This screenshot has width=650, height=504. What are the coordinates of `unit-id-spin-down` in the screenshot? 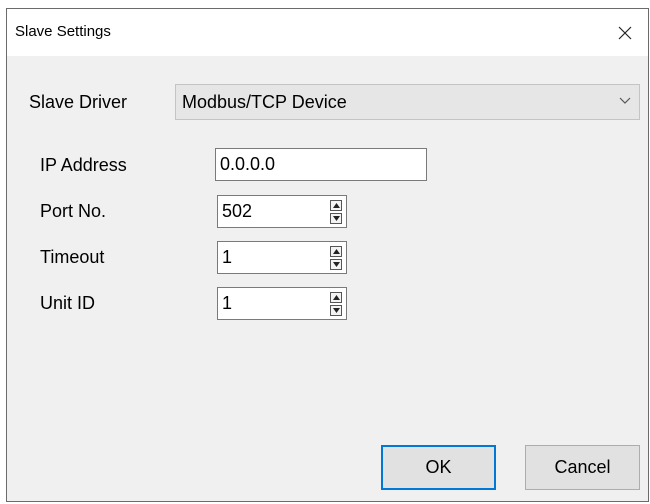 It's located at (336, 310).